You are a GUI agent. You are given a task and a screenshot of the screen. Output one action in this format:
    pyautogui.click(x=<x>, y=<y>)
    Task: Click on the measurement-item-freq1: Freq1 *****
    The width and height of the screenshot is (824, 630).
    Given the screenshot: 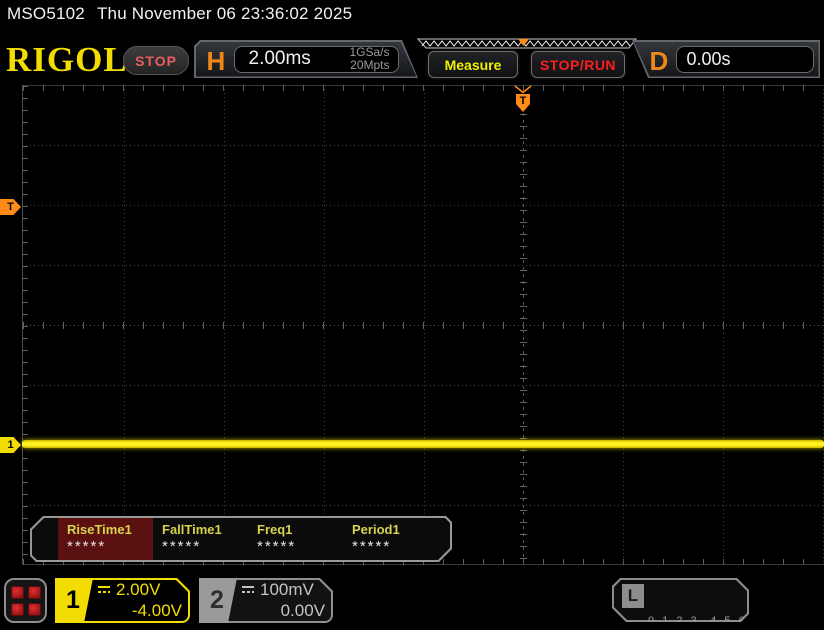 What is the action you would take?
    pyautogui.click(x=295, y=539)
    